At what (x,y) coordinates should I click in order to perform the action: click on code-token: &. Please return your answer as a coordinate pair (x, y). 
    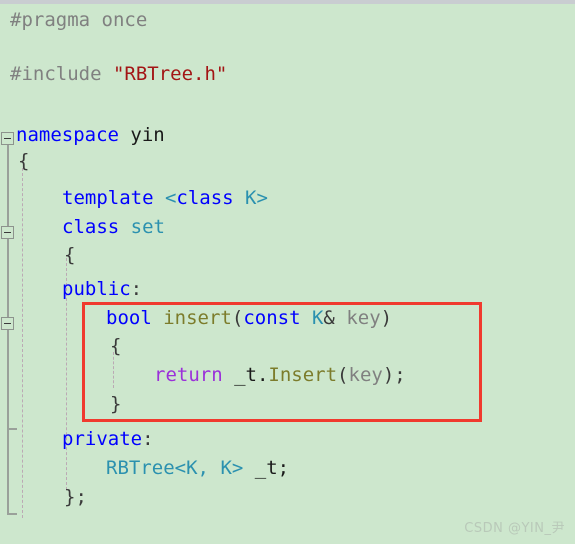
    Looking at the image, I should click on (329, 318).